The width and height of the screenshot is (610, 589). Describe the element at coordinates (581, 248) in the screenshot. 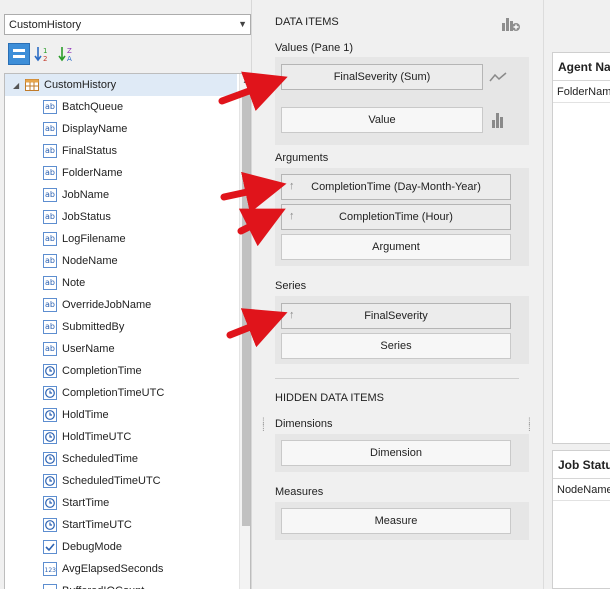

I see `agent-grid-card: Agent Na FolderName` at that location.